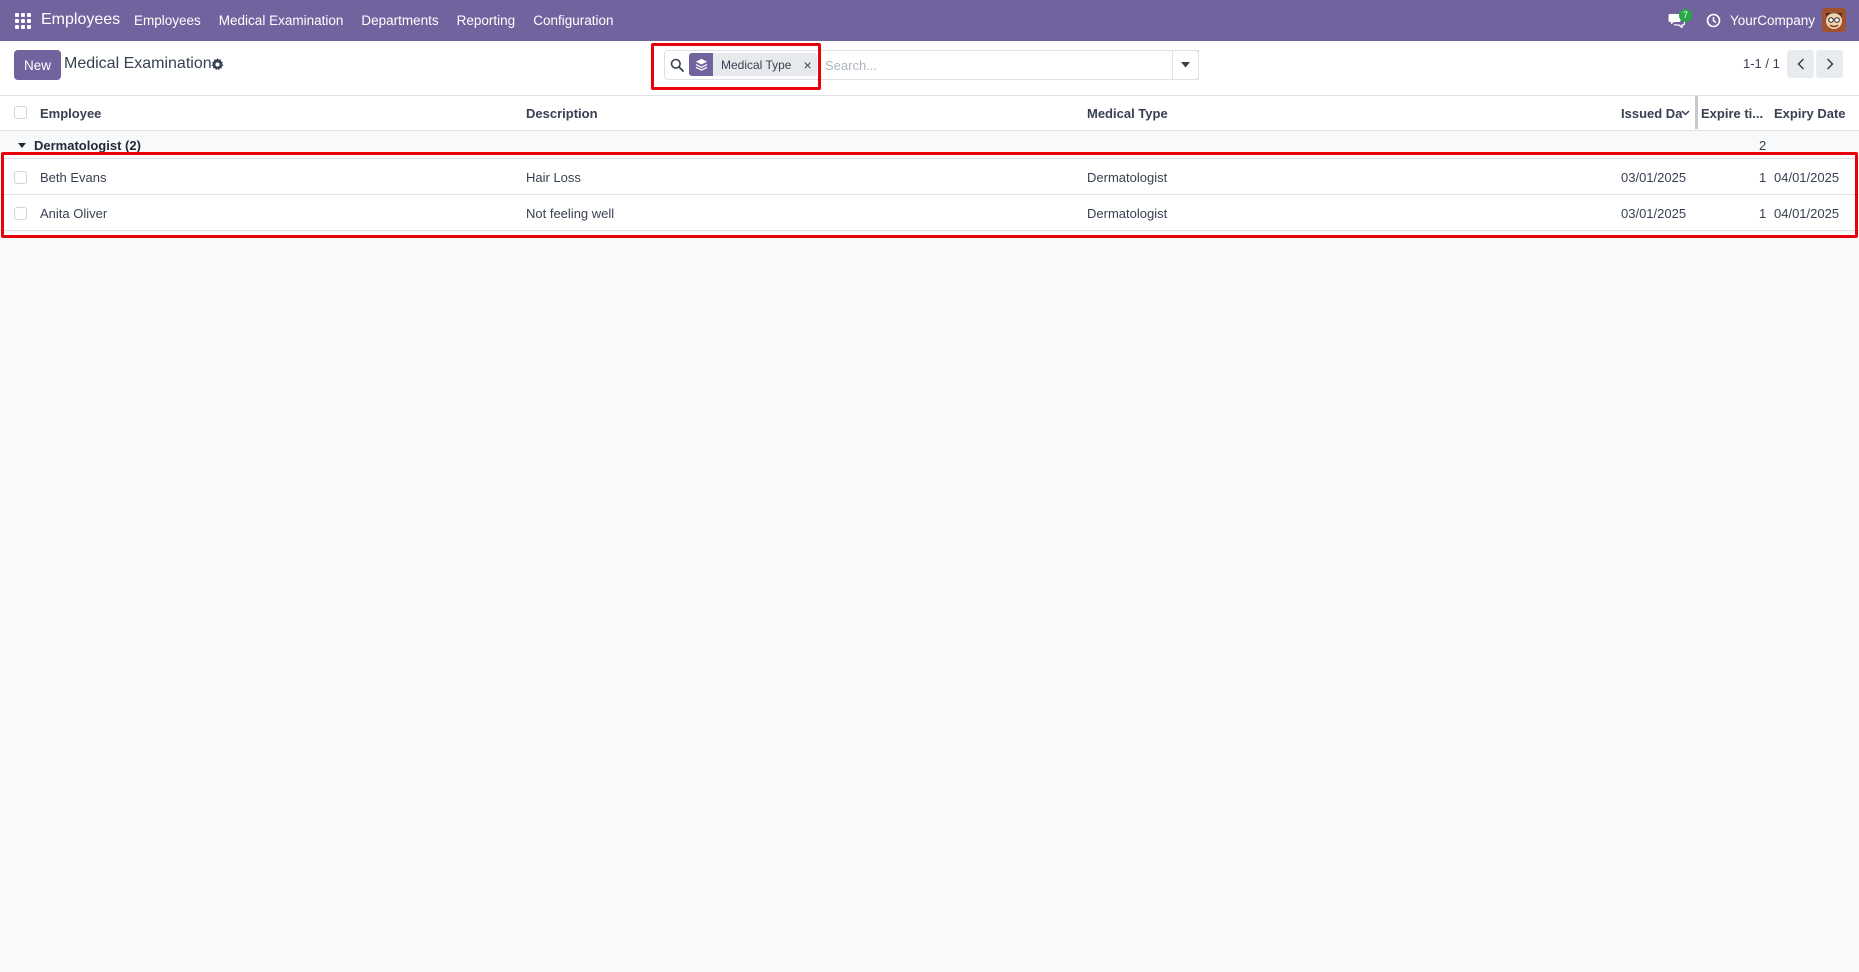  I want to click on search-input, so click(995, 65).